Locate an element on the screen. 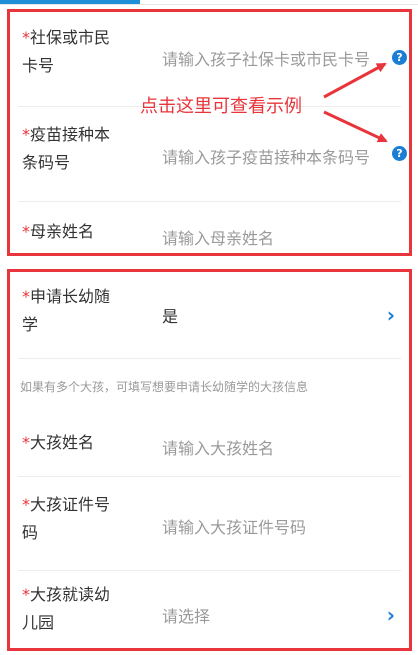 The width and height of the screenshot is (418, 655). mother-label-text: 母亲姓名 is located at coordinates (62, 231).